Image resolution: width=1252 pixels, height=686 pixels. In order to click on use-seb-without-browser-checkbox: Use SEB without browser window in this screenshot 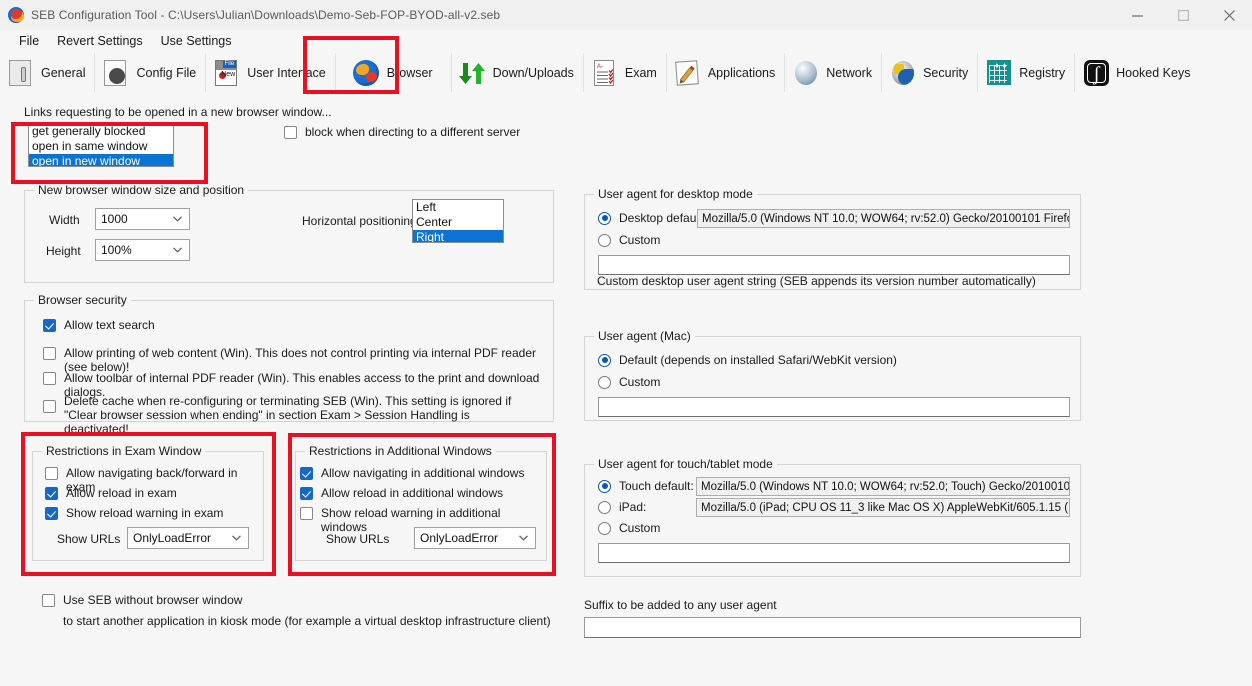, I will do `click(142, 600)`.